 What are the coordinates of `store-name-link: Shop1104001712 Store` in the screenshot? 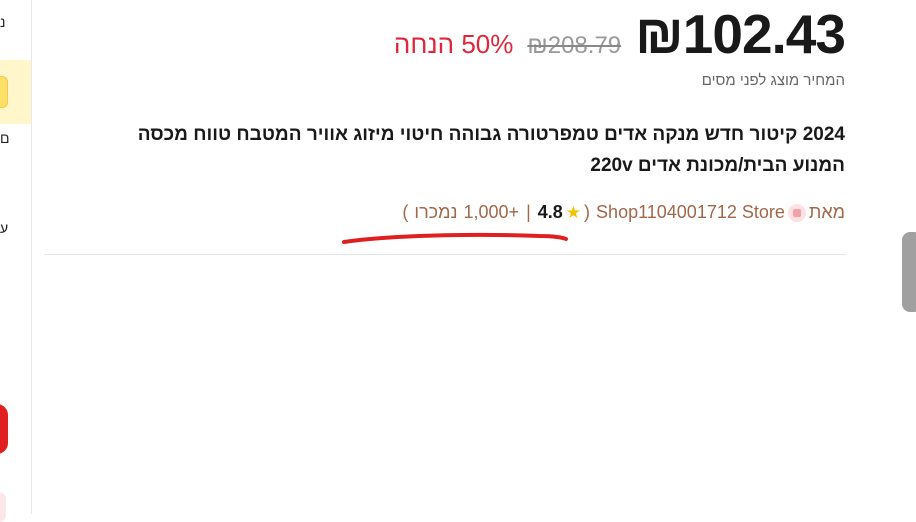 It's located at (690, 212).